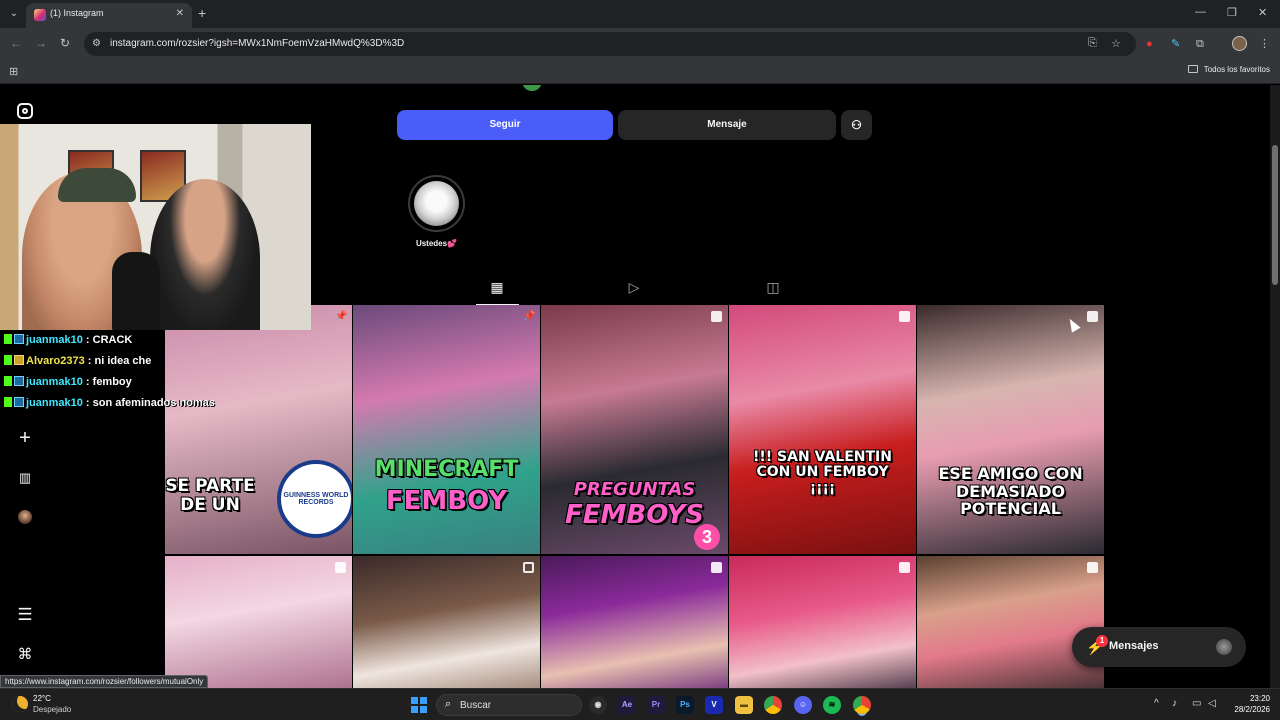 Image resolution: width=1280 pixels, height=720 pixels. I want to click on messages-button: ⚡ 1 Mensajes, so click(1159, 647).